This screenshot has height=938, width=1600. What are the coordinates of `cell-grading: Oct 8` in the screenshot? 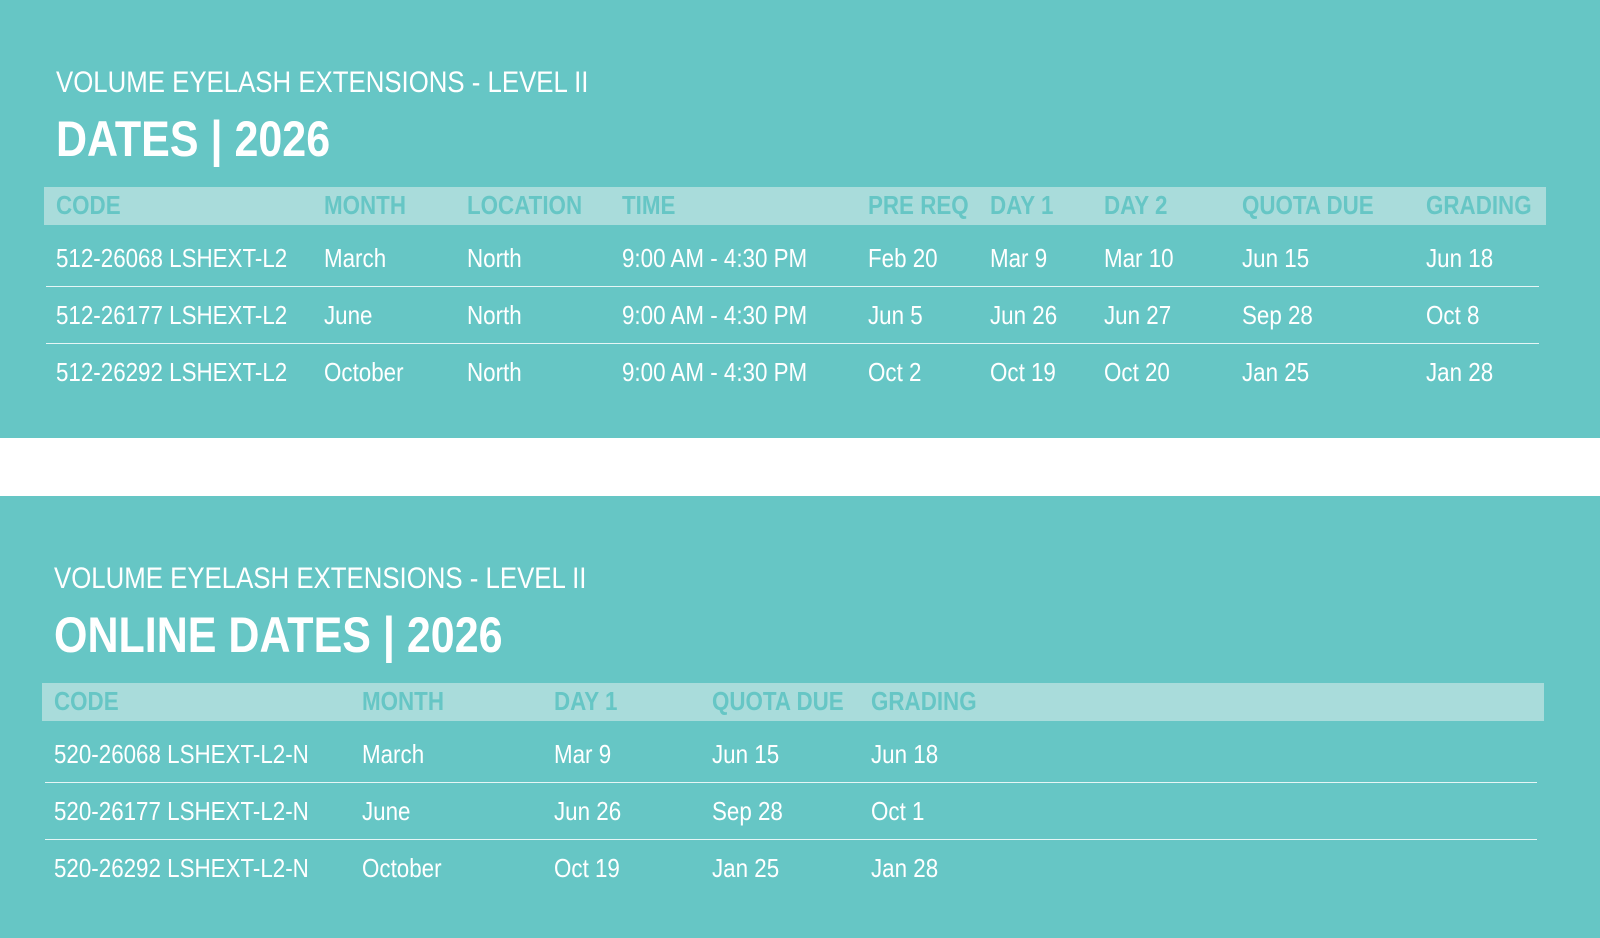 It's located at (1453, 315).